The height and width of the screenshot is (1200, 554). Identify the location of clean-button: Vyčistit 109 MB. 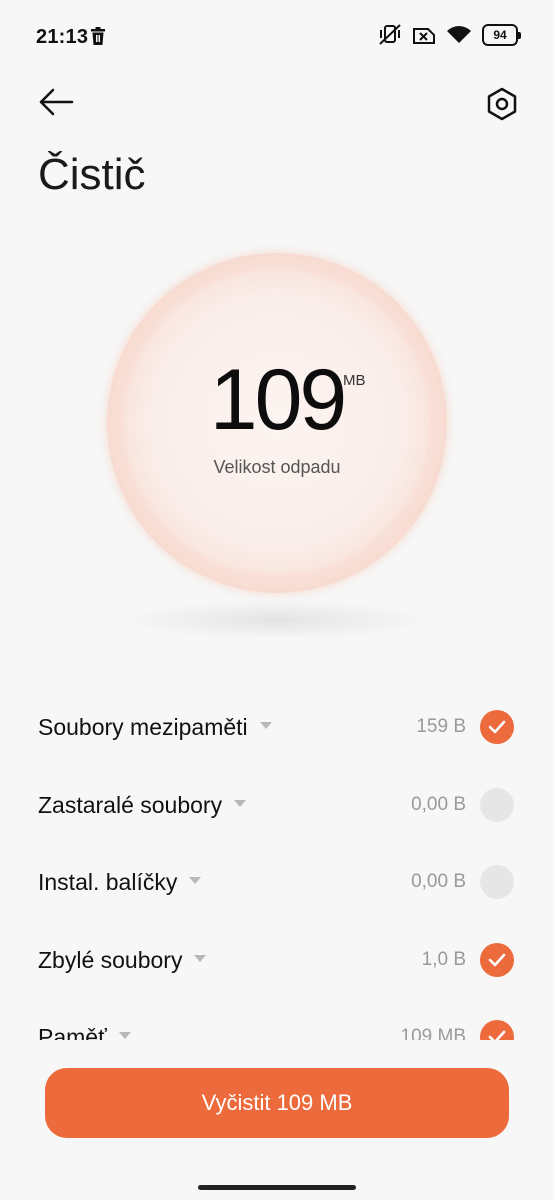
(277, 1103).